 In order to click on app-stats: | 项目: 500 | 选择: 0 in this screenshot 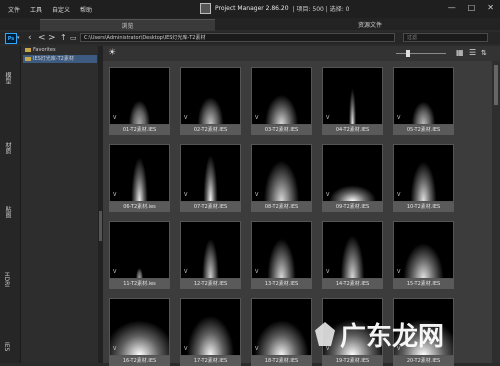, I will do `click(321, 9)`.